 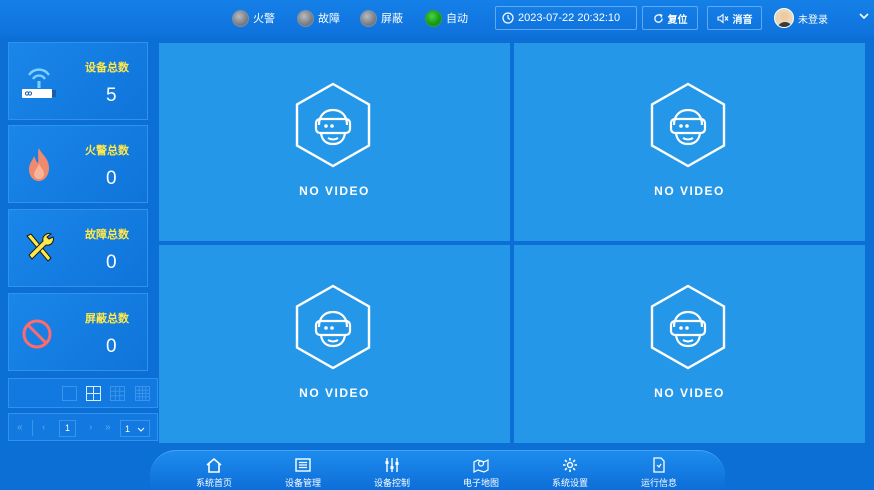 What do you see at coordinates (433, 18) in the screenshot?
I see `auto-led-icon` at bounding box center [433, 18].